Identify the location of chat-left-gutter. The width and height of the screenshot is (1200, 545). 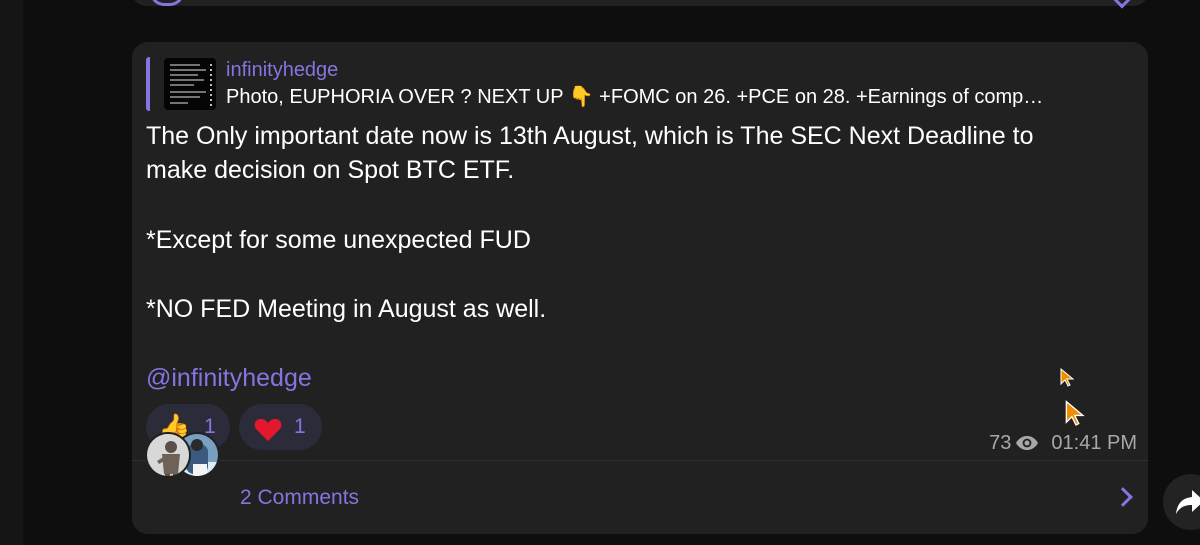
(11, 272).